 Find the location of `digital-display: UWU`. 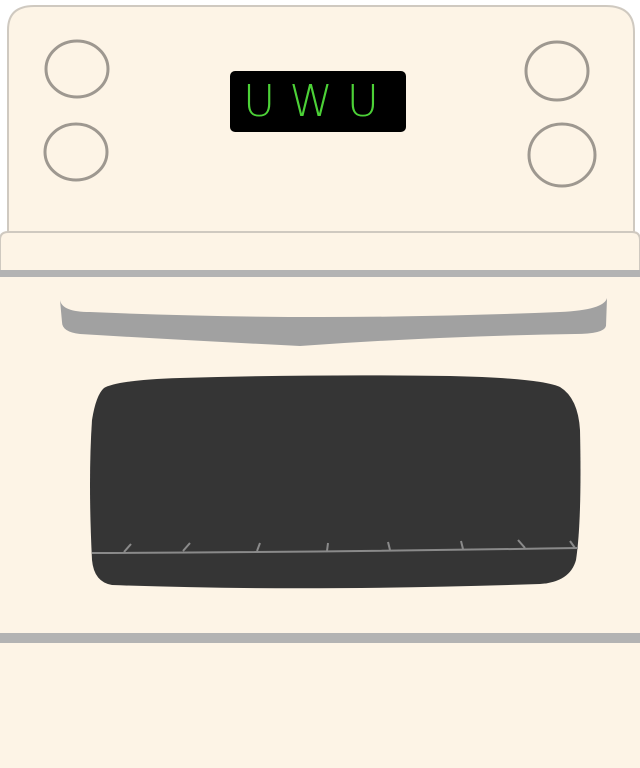

digital-display: UWU is located at coordinates (318, 101).